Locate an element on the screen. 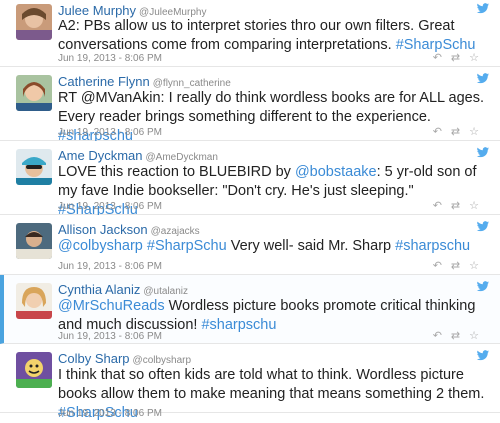  display-name: Cynthia Alaniz is located at coordinates (99, 289).